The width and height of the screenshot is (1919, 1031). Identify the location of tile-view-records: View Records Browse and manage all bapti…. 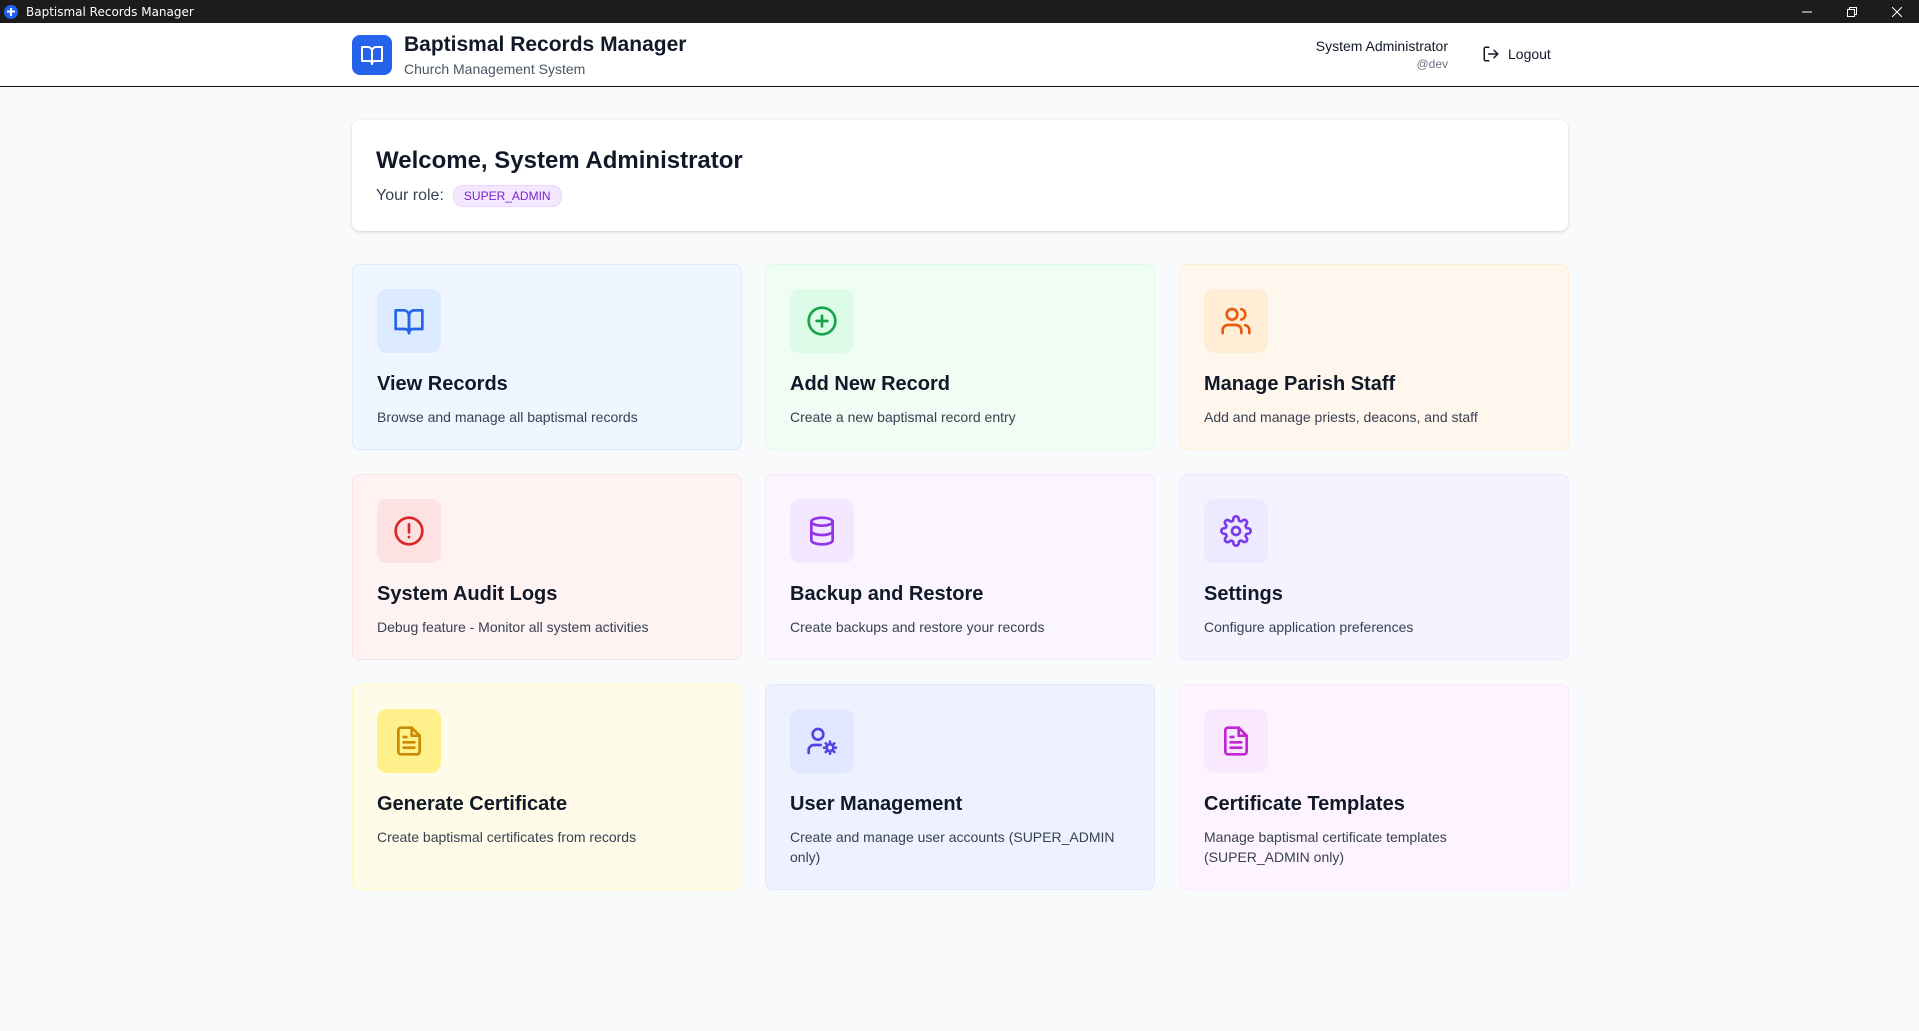
(547, 357).